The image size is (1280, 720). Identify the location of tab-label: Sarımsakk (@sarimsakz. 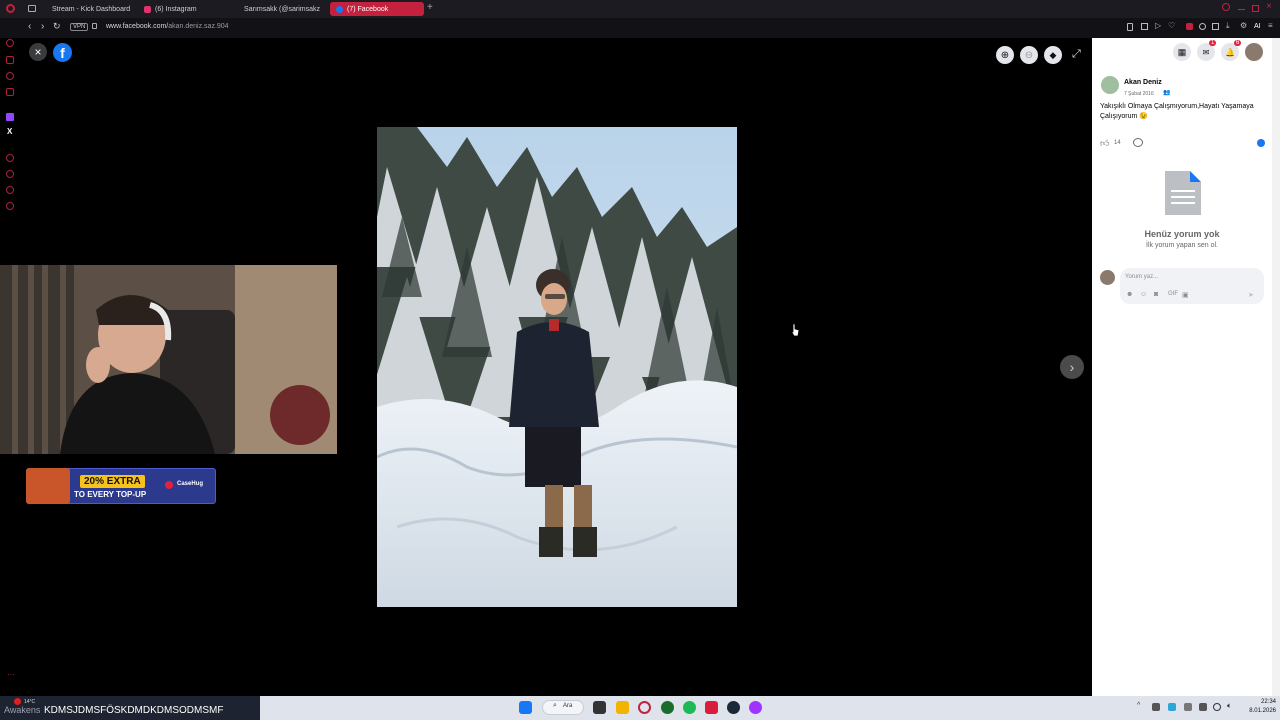
(282, 9).